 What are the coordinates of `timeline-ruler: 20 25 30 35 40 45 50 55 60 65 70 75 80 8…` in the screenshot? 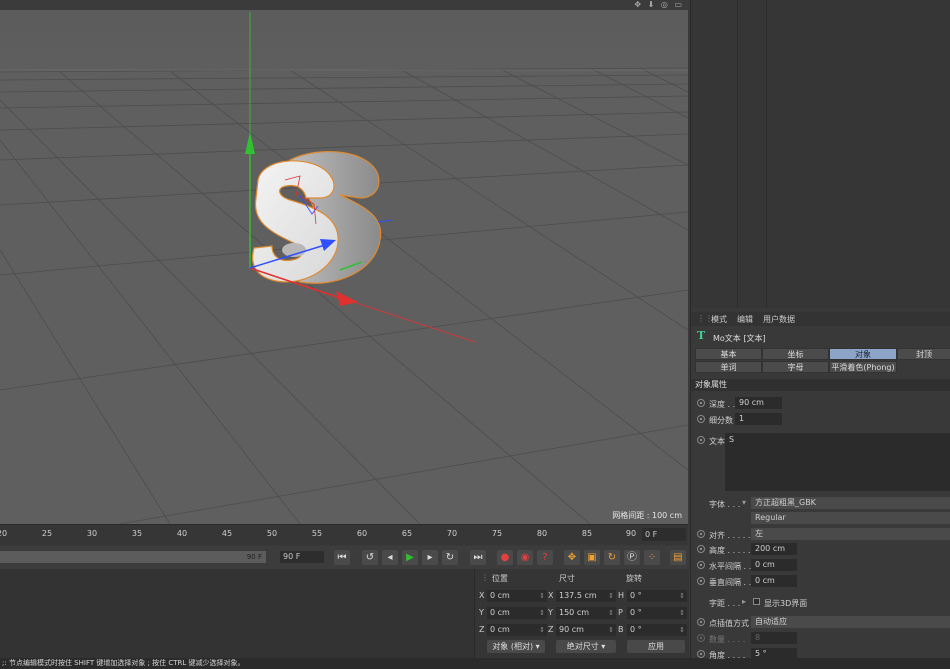 It's located at (344, 534).